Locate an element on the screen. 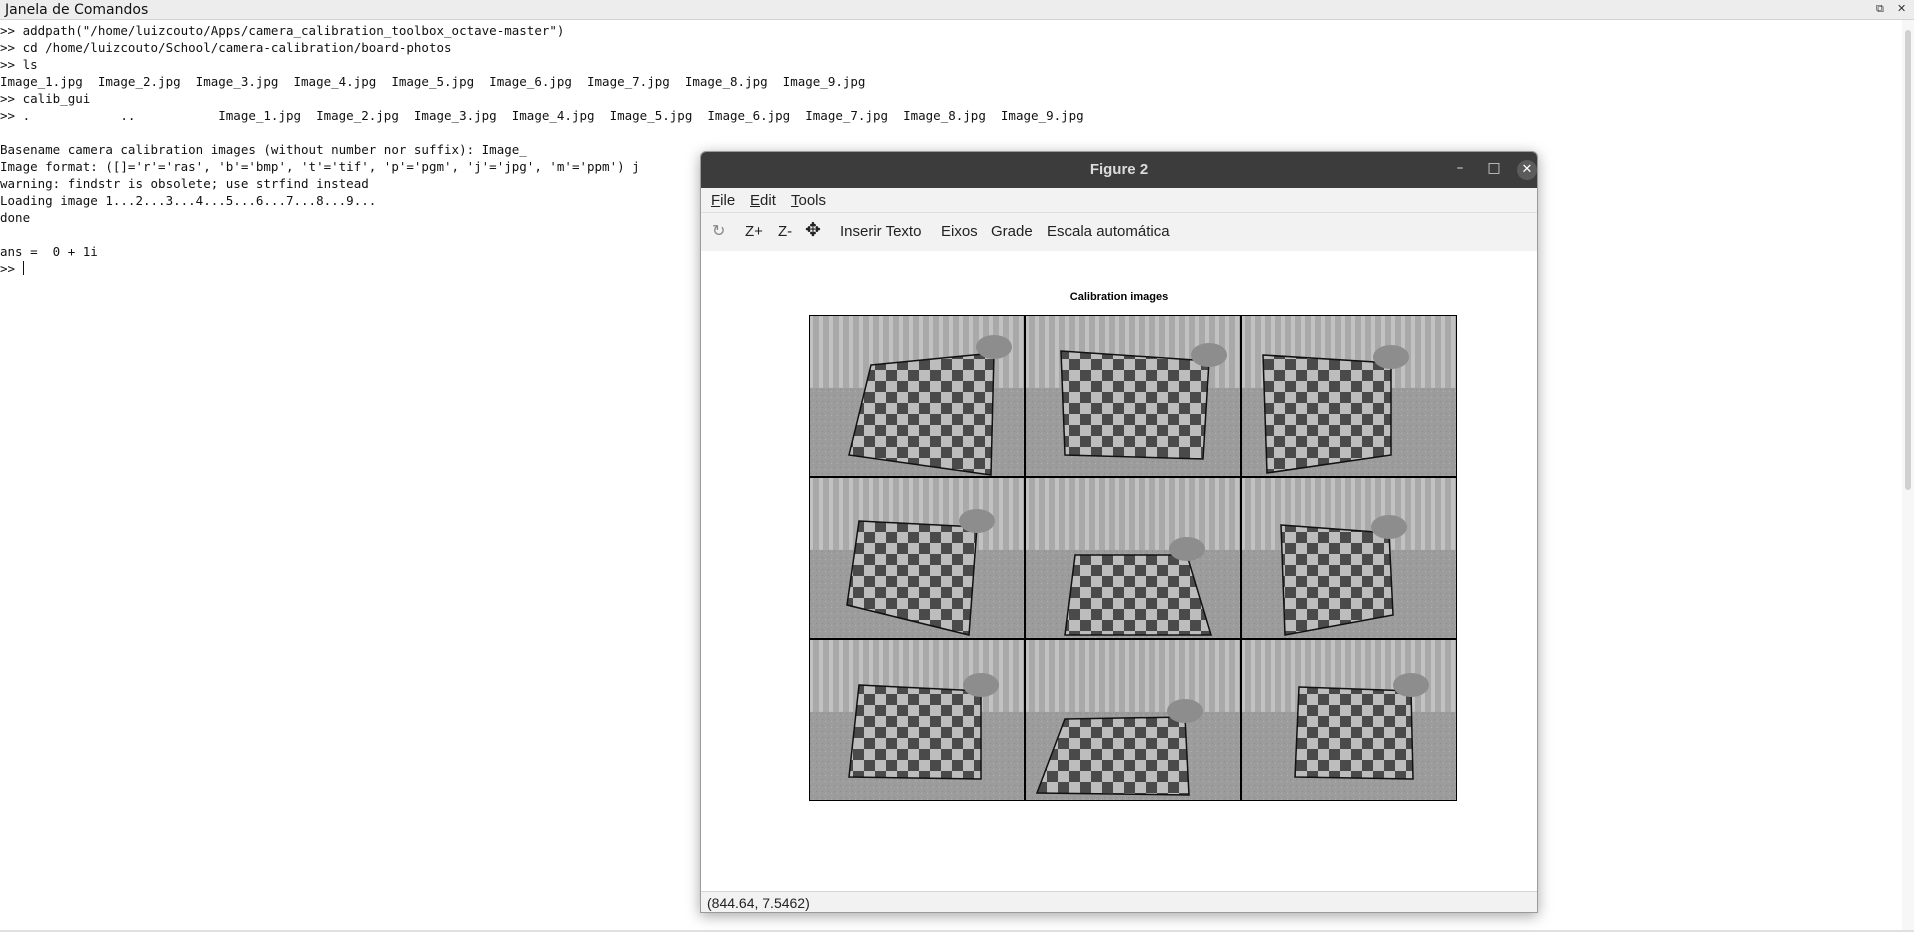 The width and height of the screenshot is (1914, 932). grid-button: Grade is located at coordinates (1012, 231).